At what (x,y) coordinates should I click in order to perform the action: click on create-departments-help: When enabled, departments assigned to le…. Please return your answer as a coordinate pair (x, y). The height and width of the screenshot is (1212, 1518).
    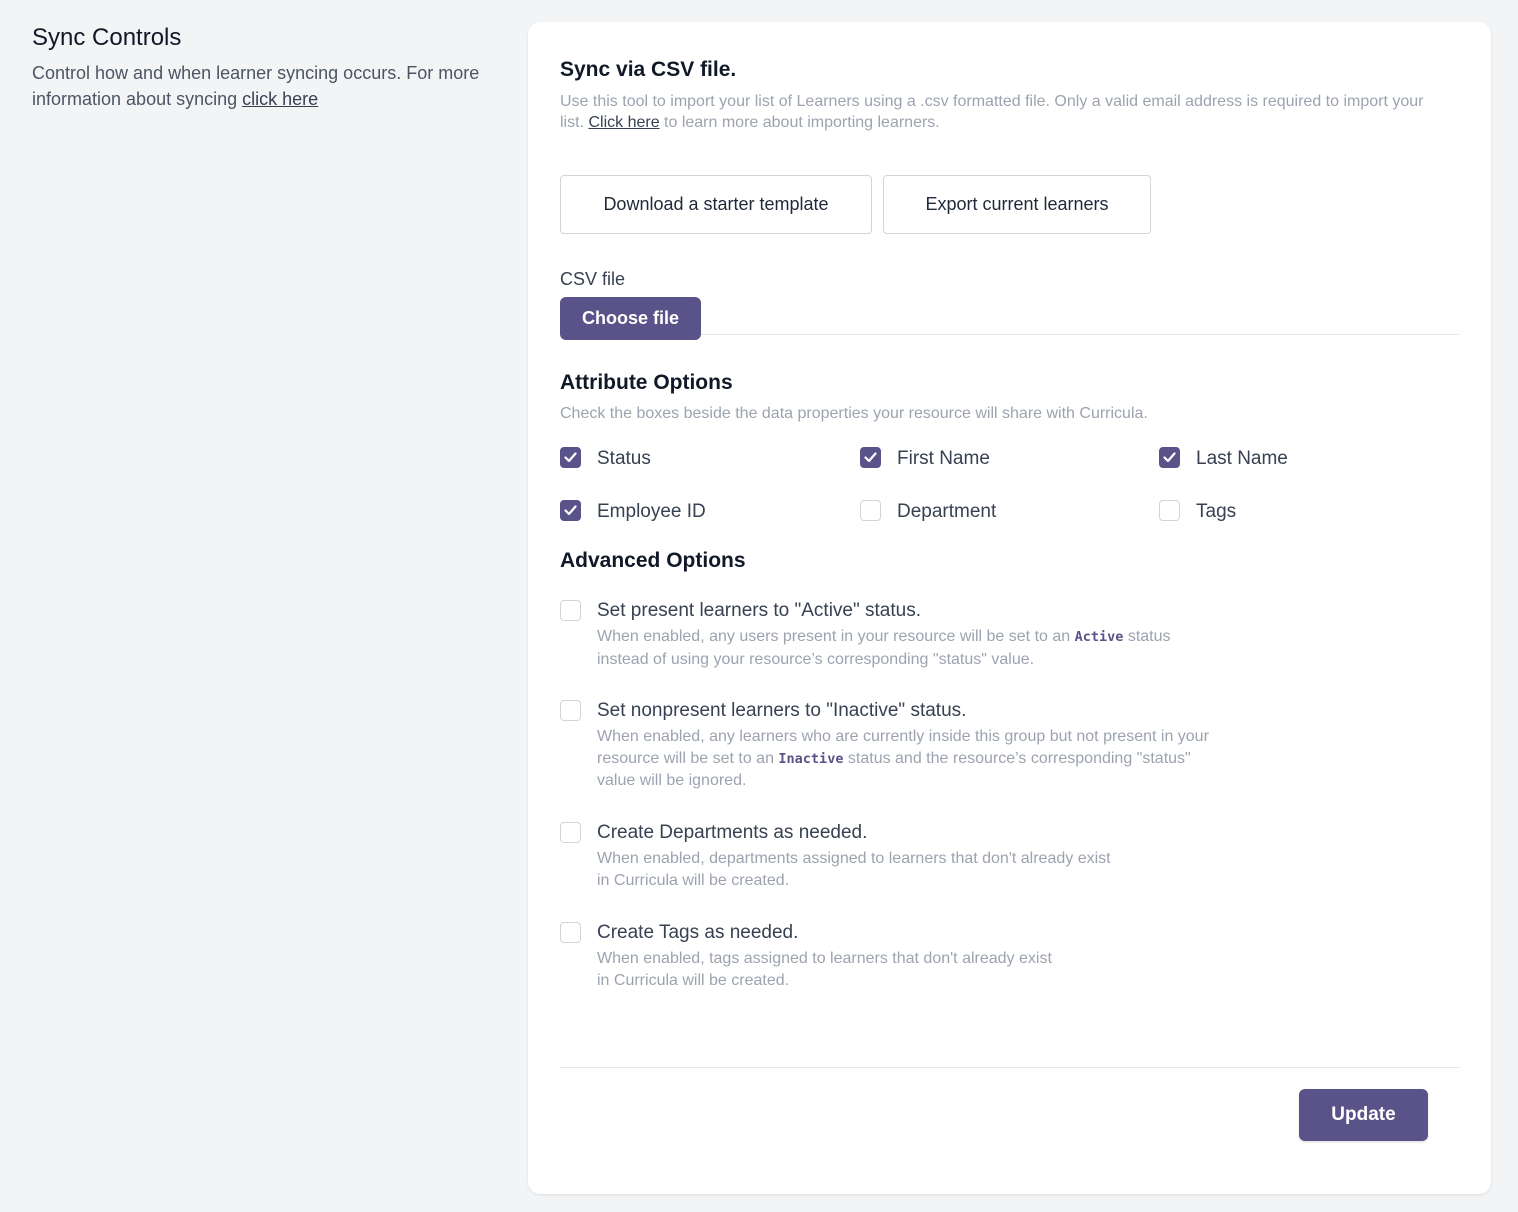
    Looking at the image, I should click on (857, 869).